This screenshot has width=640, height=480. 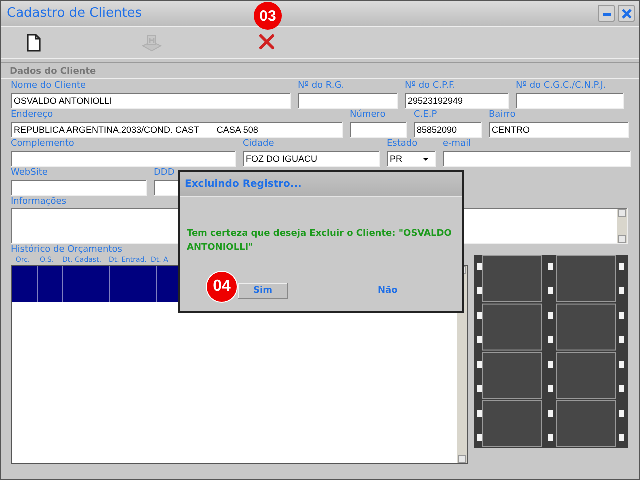 What do you see at coordinates (74, 13) in the screenshot?
I see `window-title: Cadastro de Clientes` at bounding box center [74, 13].